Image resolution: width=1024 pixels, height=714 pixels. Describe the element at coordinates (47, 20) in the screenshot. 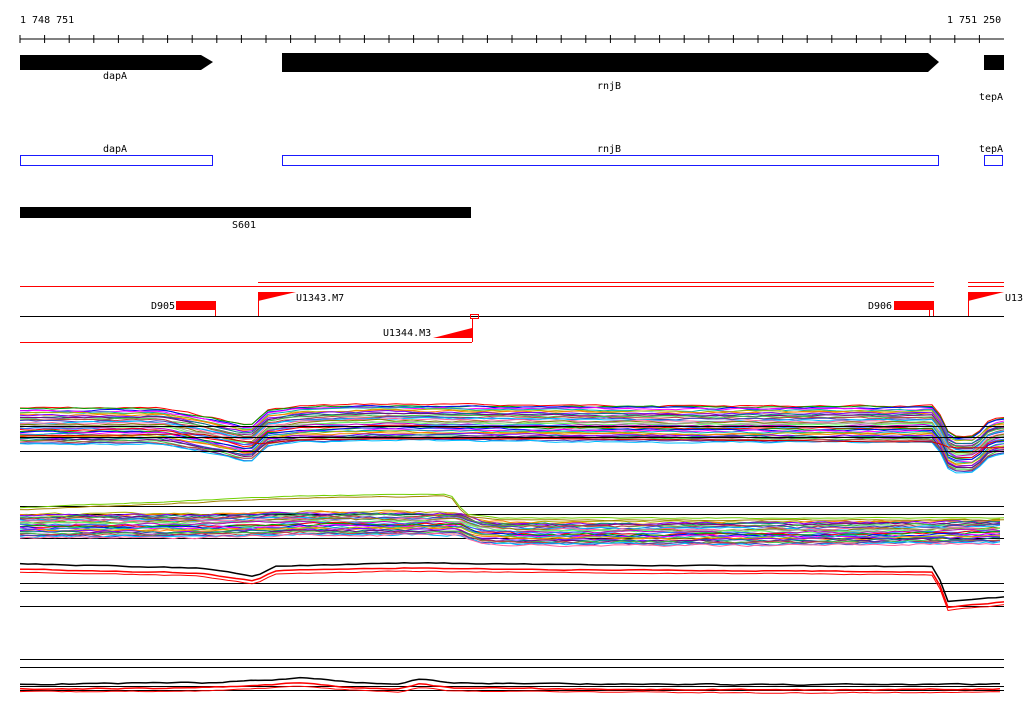

I see `ruler-start-label: 1 748 751` at that location.